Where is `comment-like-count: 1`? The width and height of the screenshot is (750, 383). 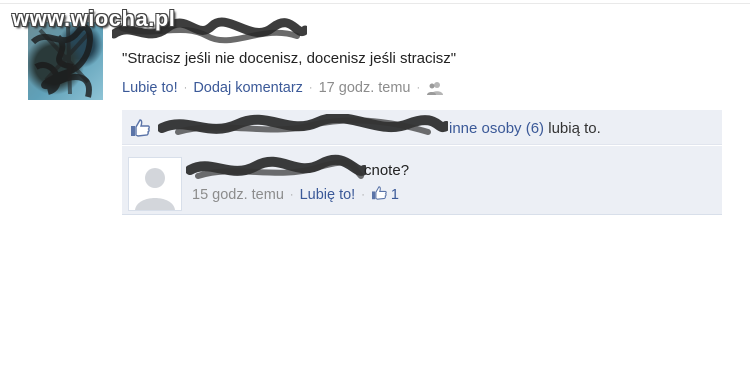 comment-like-count: 1 is located at coordinates (385, 194).